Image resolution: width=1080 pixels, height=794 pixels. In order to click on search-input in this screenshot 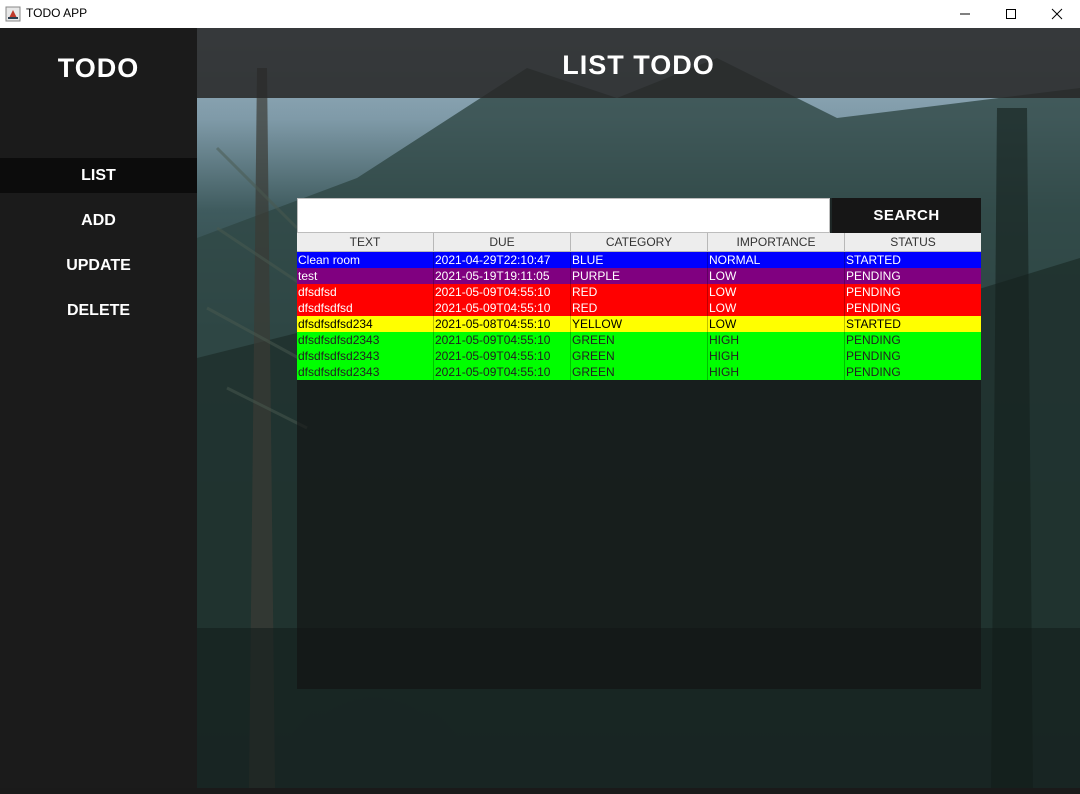, I will do `click(563, 215)`.